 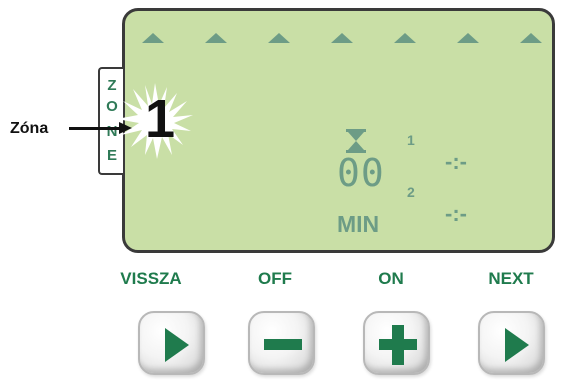 What do you see at coordinates (275, 278) in the screenshot?
I see `off-button-label: OFF` at bounding box center [275, 278].